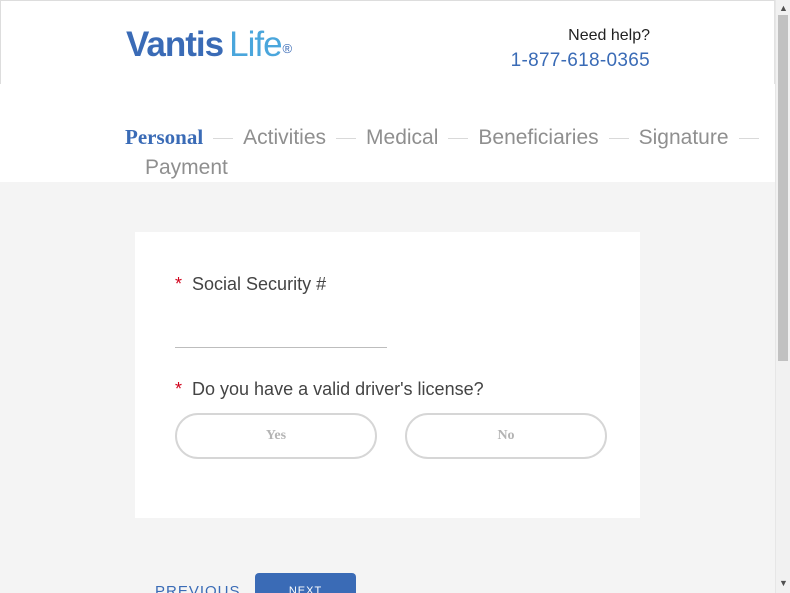 Image resolution: width=790 pixels, height=593 pixels. What do you see at coordinates (281, 347) in the screenshot?
I see `ssn-input` at bounding box center [281, 347].